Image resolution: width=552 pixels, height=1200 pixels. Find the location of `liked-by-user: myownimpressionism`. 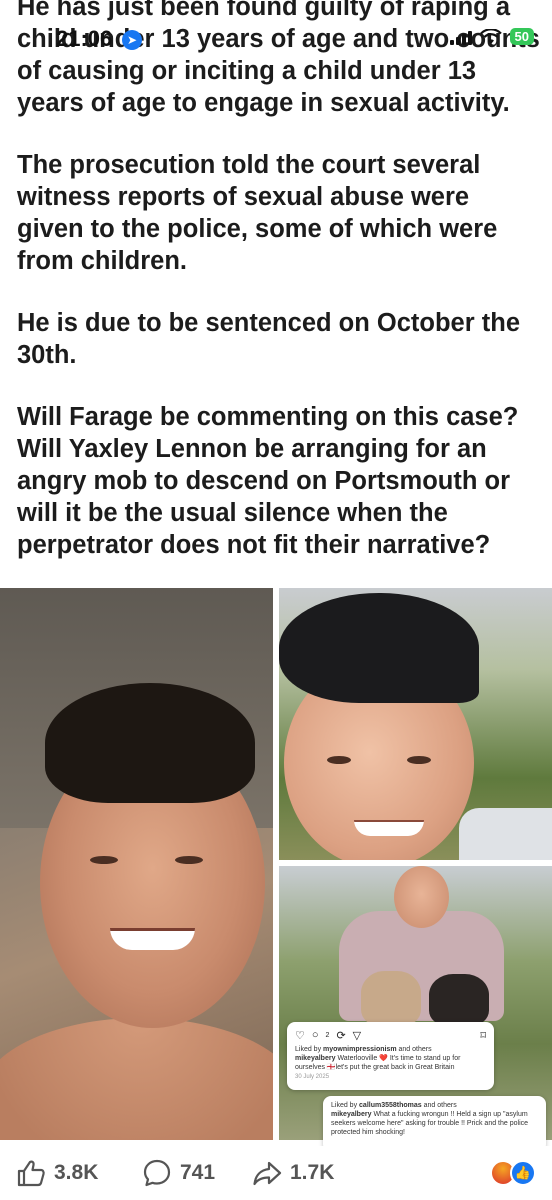

liked-by-user: myownimpressionism is located at coordinates (360, 1049).